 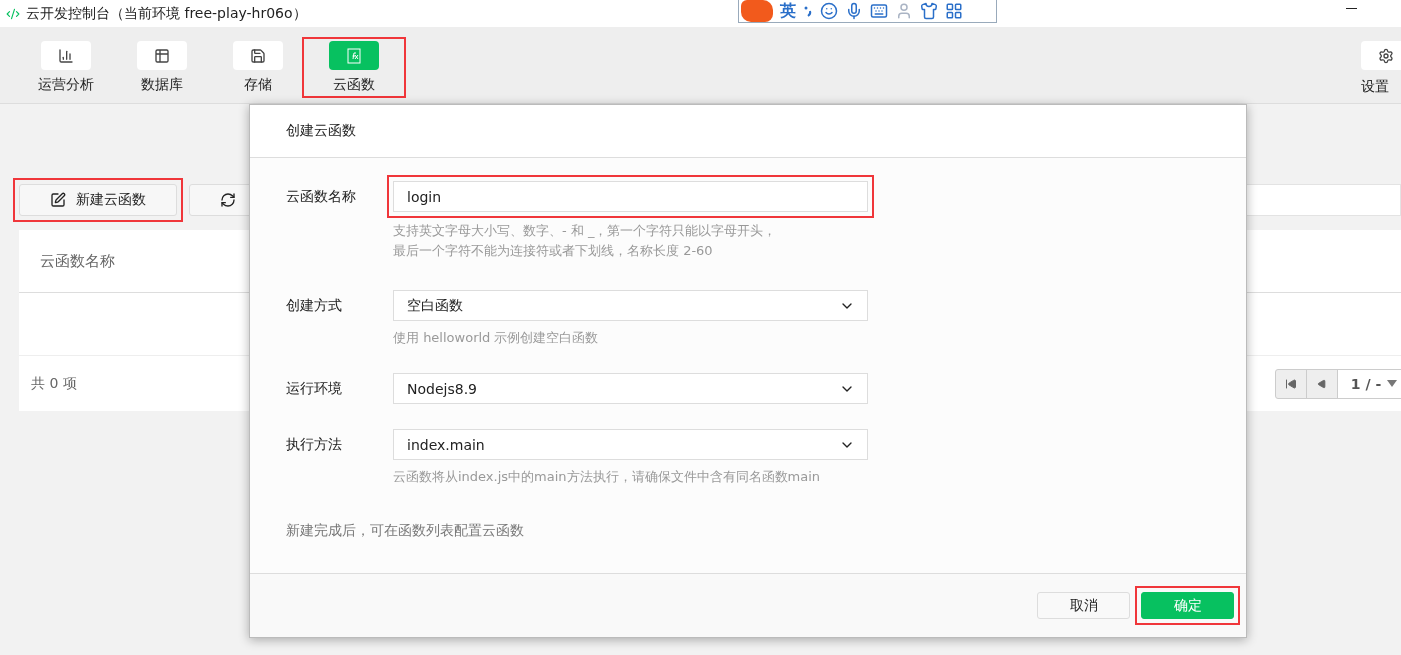 What do you see at coordinates (314, 388) in the screenshot?
I see `field-label: 运行环境` at bounding box center [314, 388].